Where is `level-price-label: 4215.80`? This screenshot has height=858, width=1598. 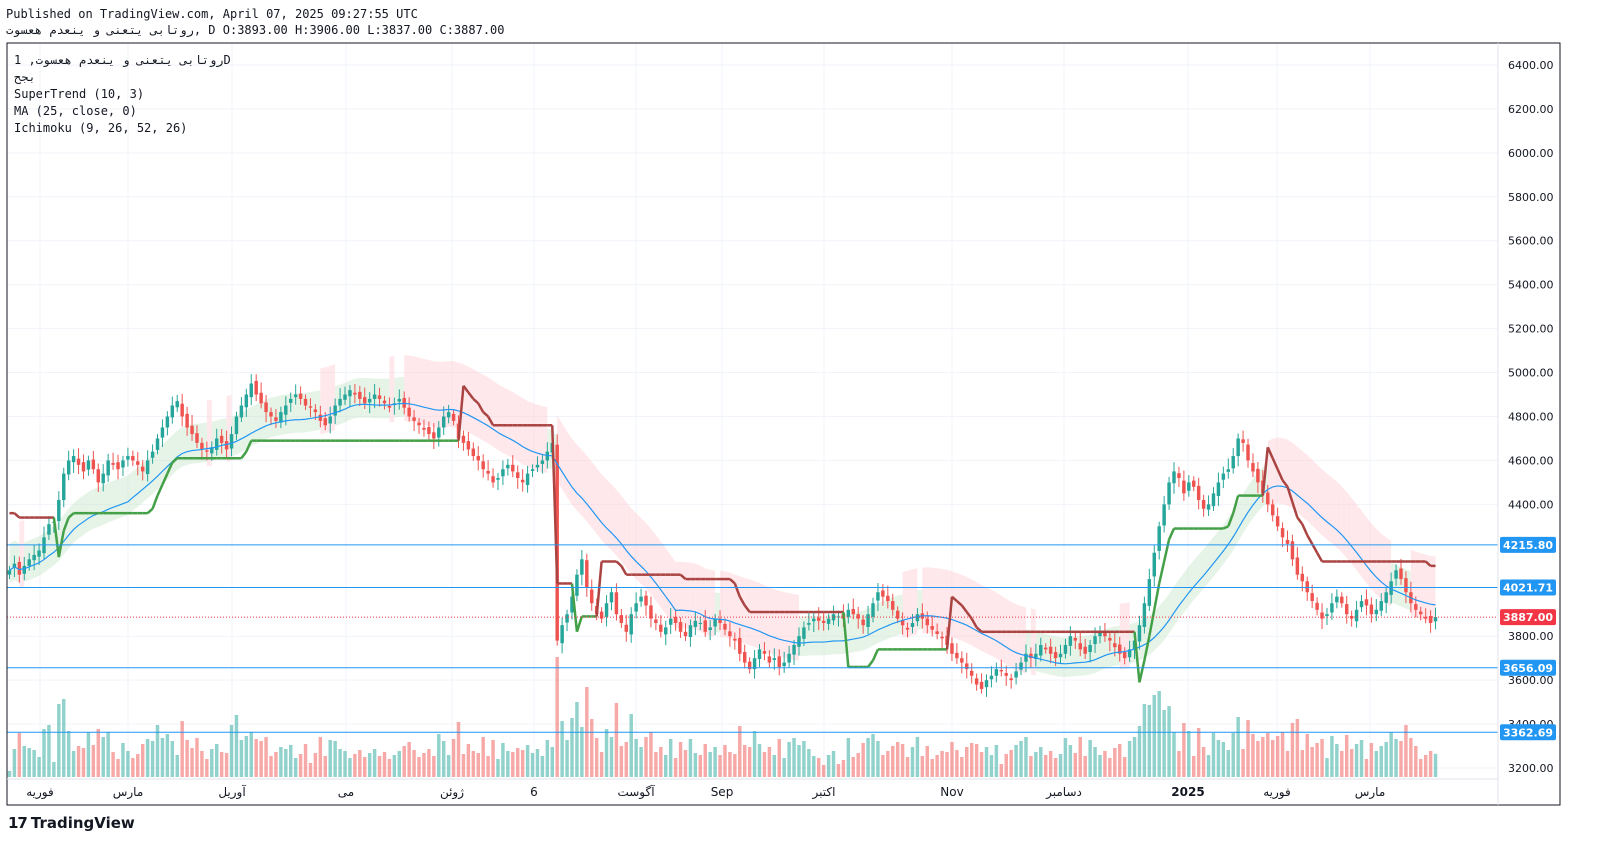
level-price-label: 4215.80 is located at coordinates (1528, 545).